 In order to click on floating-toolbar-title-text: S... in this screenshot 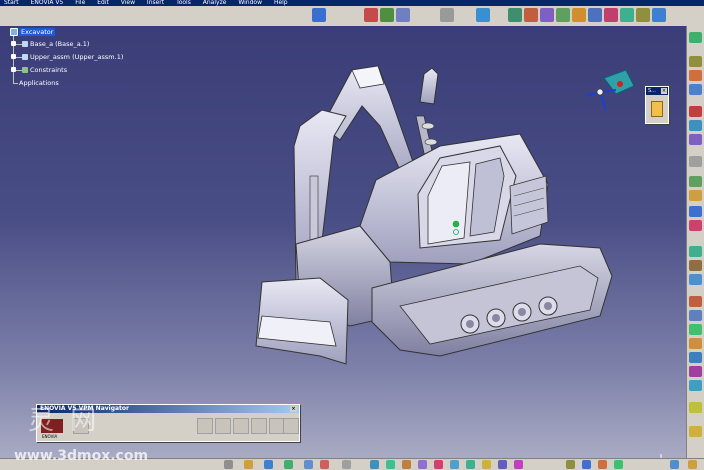, I will do `click(652, 91)`.